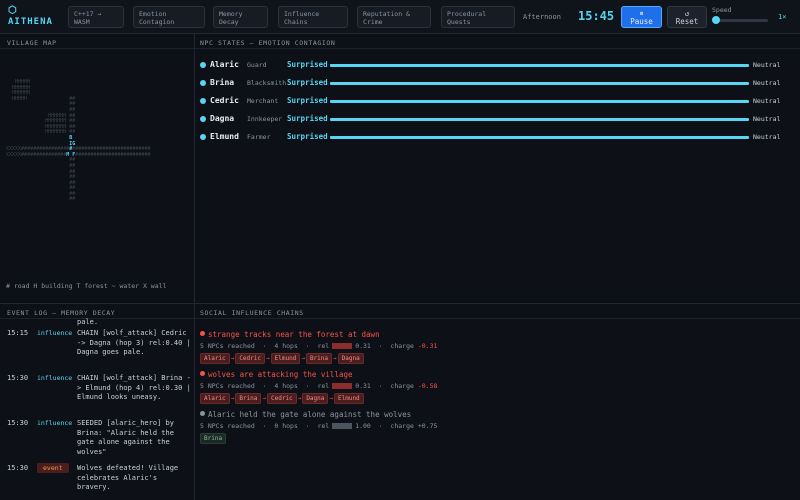 The height and width of the screenshot is (500, 800). Describe the element at coordinates (498, 102) in the screenshot. I see `npc-row: Cedric Merchant Surprised Neutral` at that location.